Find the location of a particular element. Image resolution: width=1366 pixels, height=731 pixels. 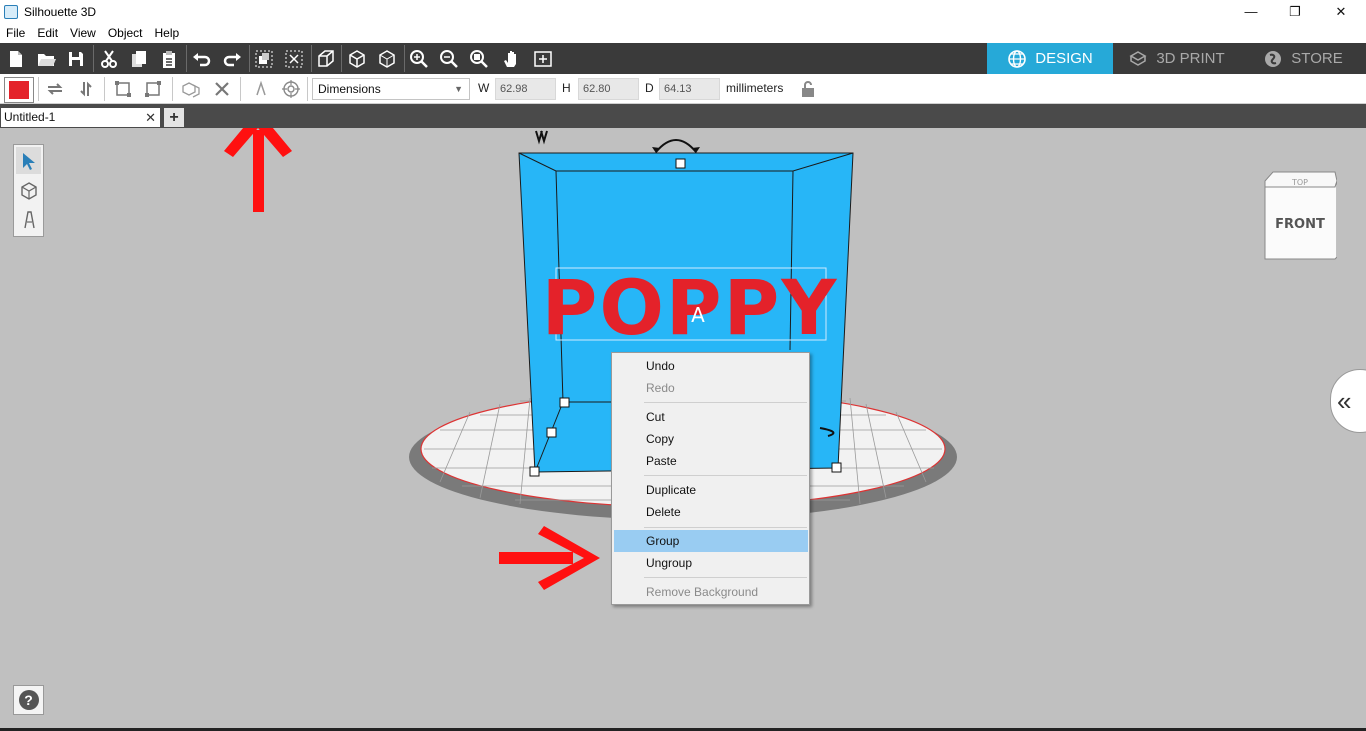

center-target-icon is located at coordinates (291, 89).